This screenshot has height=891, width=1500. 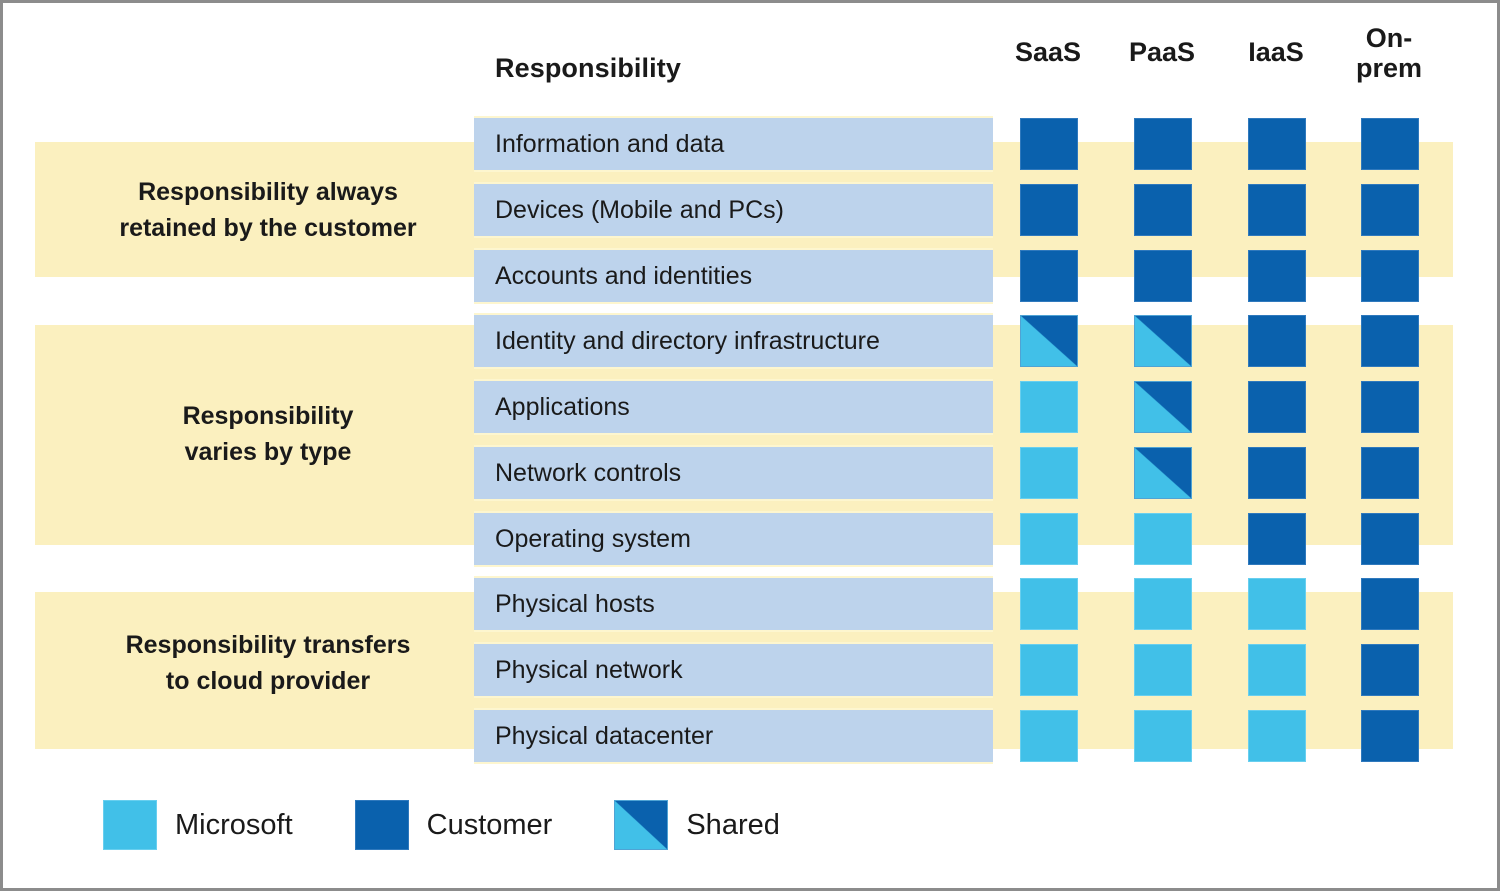 What do you see at coordinates (130, 825) in the screenshot?
I see `legend-swatch-microsoft` at bounding box center [130, 825].